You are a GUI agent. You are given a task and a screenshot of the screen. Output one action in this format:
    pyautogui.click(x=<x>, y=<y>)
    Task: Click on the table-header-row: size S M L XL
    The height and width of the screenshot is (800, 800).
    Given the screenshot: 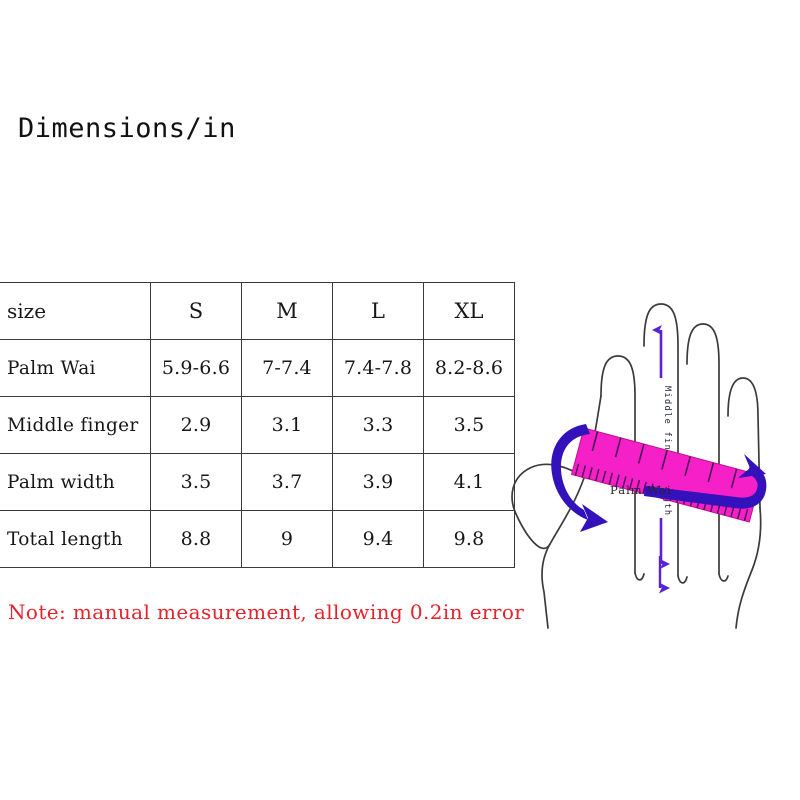 What is the action you would take?
    pyautogui.click(x=257, y=311)
    